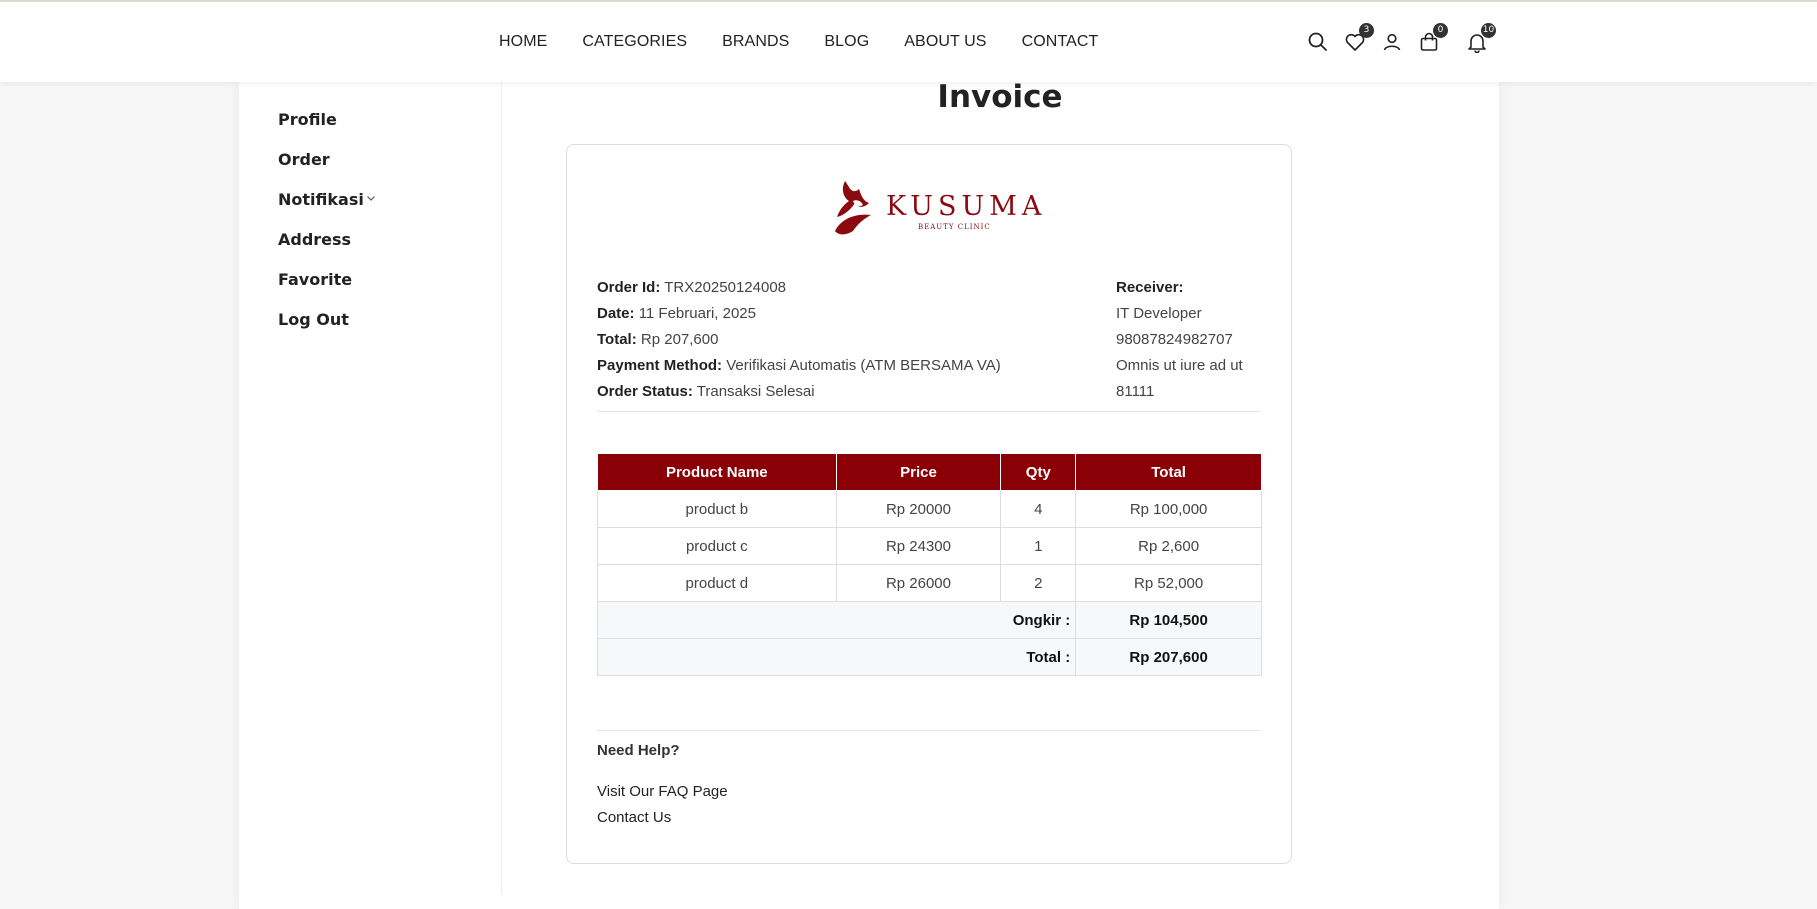 This screenshot has height=909, width=1817. Describe the element at coordinates (918, 583) in the screenshot. I see `cell-price: Rp 26000` at that location.